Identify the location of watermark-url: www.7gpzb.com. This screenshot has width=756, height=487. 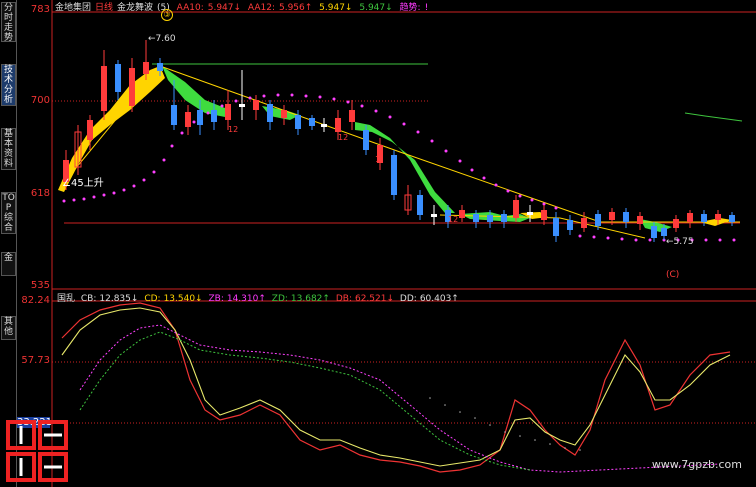
(696, 464).